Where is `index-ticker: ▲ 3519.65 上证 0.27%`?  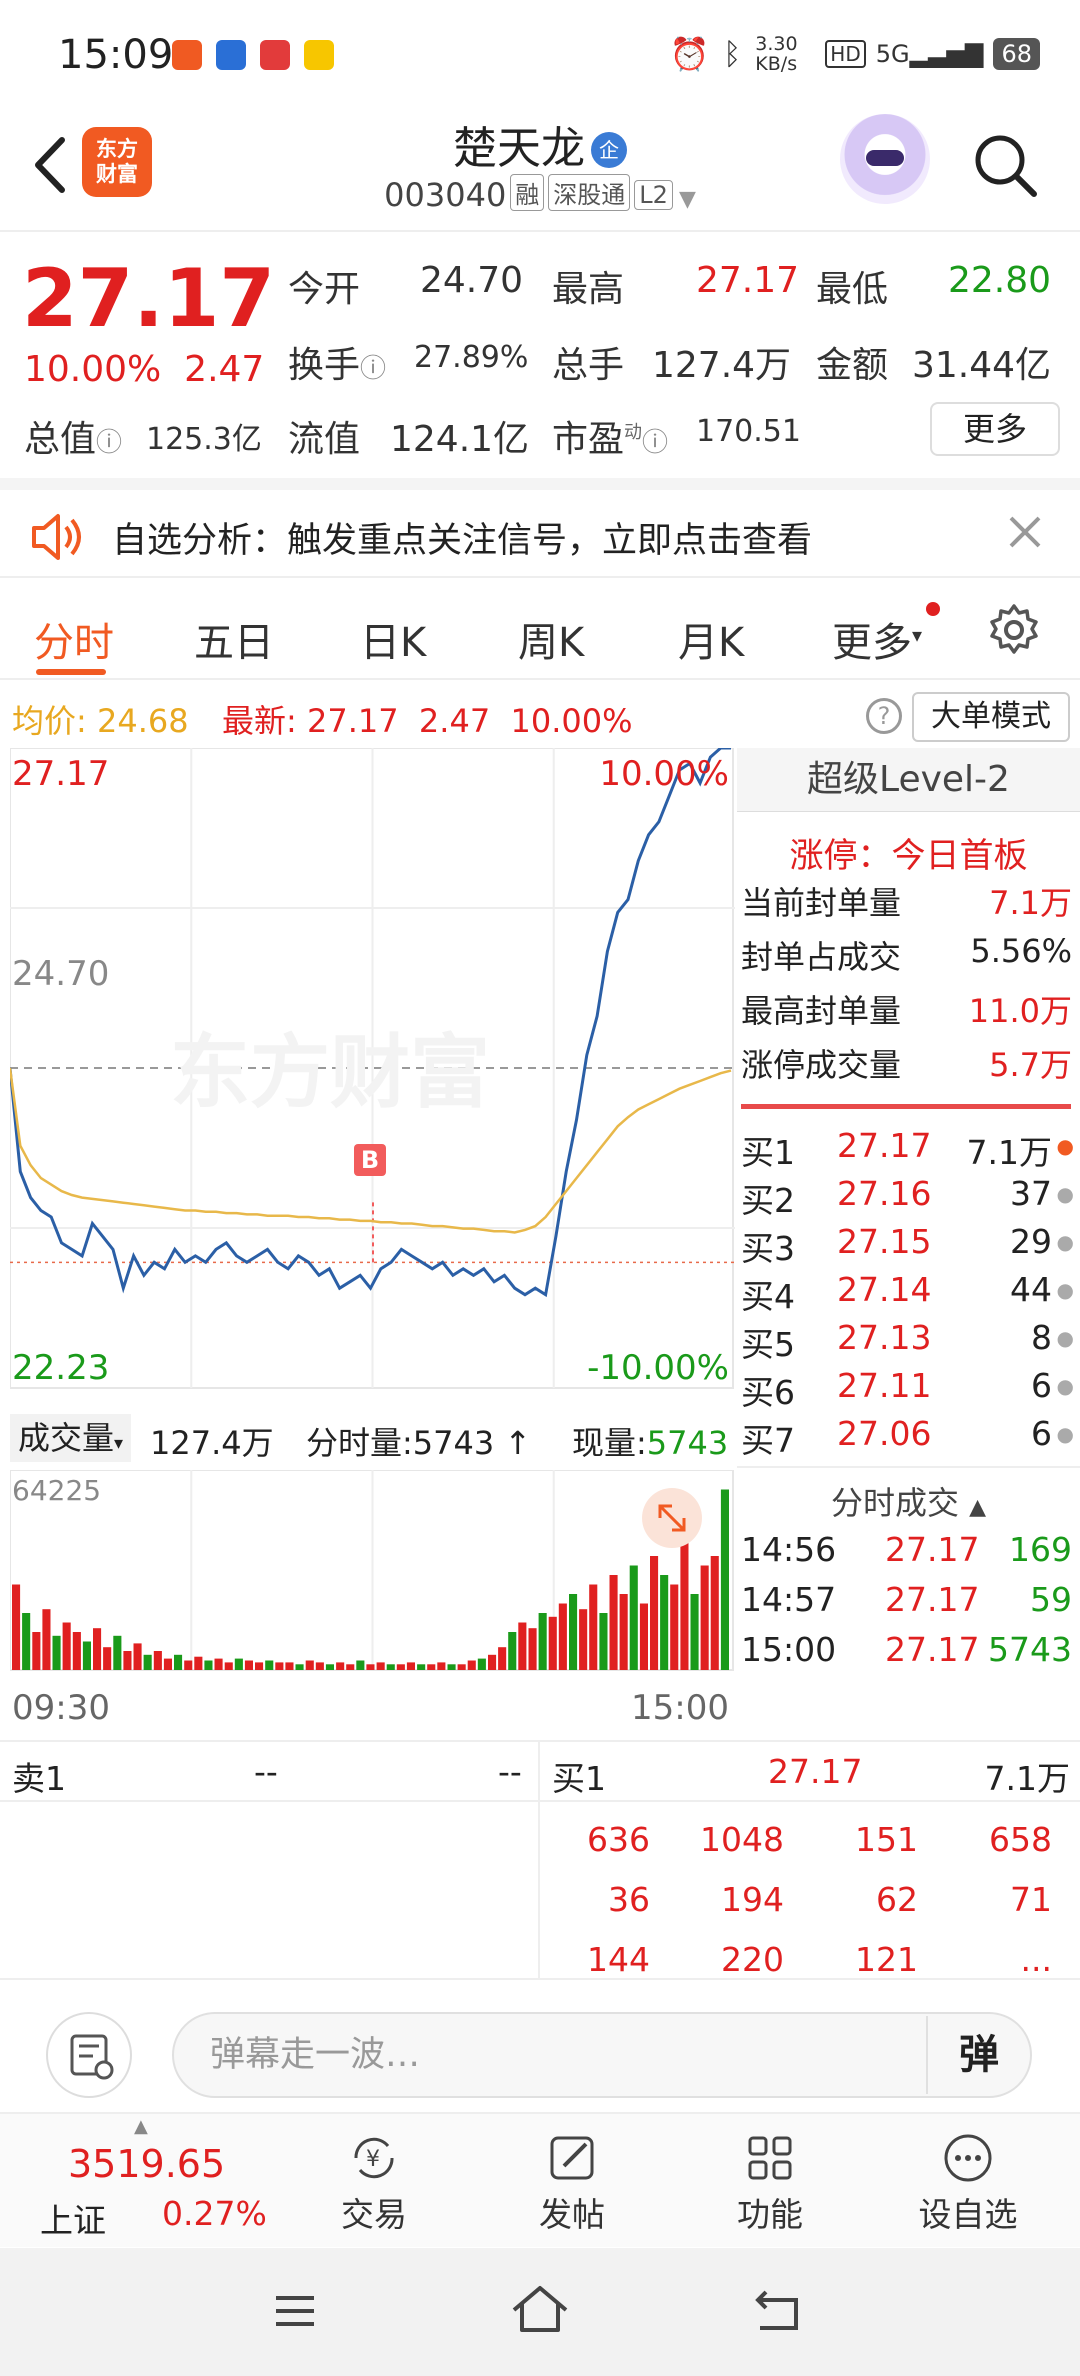
index-ticker: ▲ 3519.65 上证 0.27% is located at coordinates (154, 2181).